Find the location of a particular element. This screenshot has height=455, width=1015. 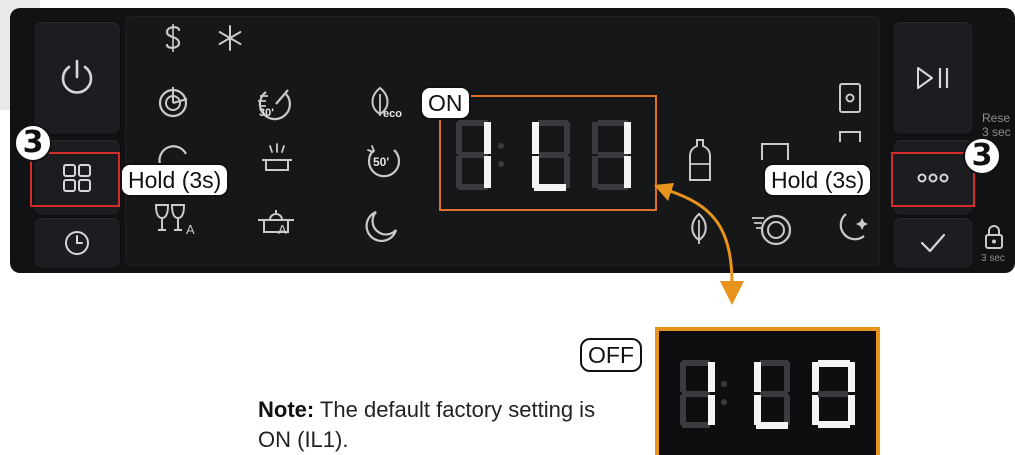

check-icon is located at coordinates (933, 243).